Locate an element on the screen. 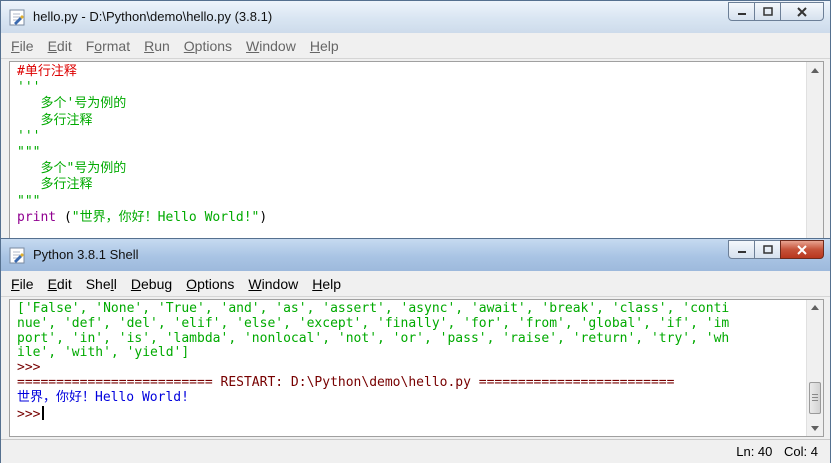 This screenshot has width=831, height=463. shell-close-button is located at coordinates (802, 249).